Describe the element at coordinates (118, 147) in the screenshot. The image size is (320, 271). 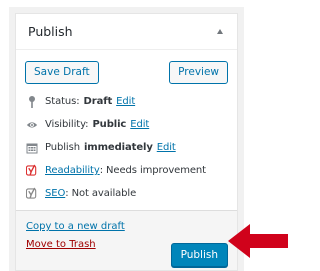
I see `schedule-value: immediately` at that location.